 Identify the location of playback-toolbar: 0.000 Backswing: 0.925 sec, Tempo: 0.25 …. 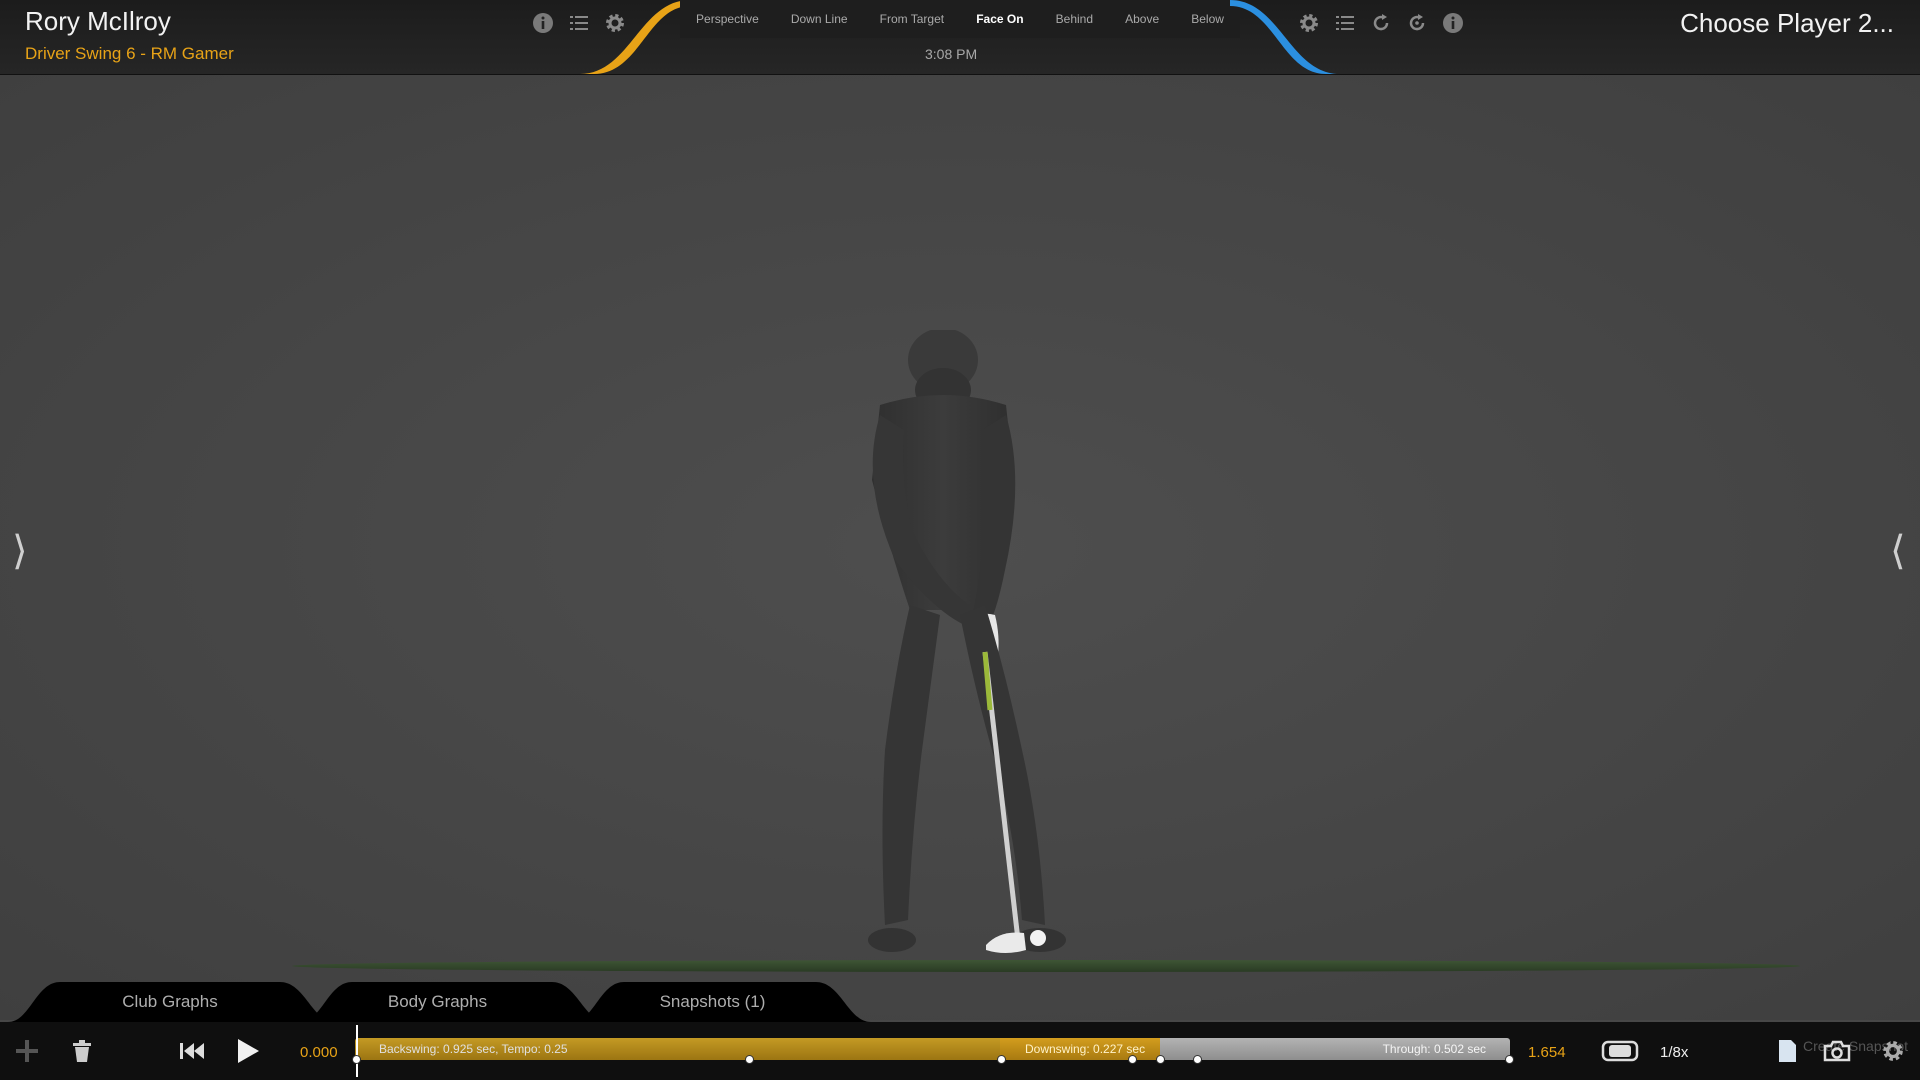
(960, 1051).